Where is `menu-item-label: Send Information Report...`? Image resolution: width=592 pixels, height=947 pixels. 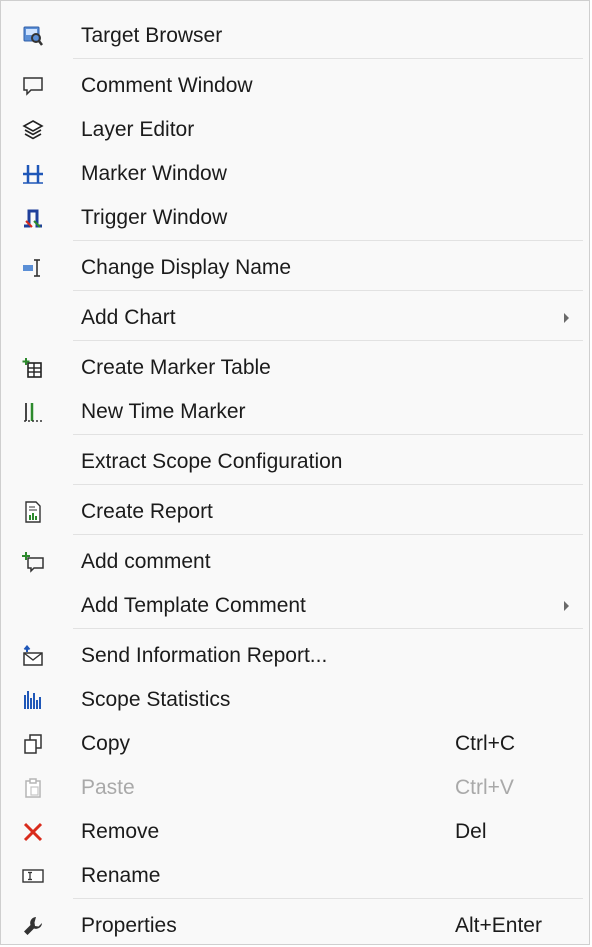
menu-item-label: Send Information Report... is located at coordinates (204, 655).